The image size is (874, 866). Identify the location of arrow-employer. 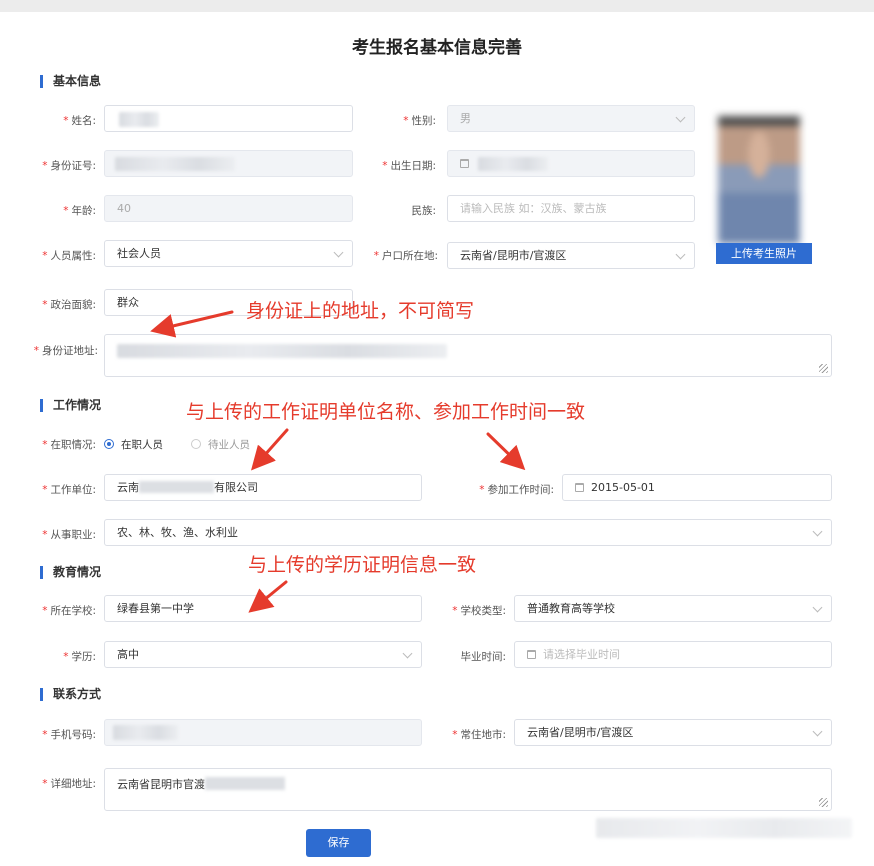
(270, 449).